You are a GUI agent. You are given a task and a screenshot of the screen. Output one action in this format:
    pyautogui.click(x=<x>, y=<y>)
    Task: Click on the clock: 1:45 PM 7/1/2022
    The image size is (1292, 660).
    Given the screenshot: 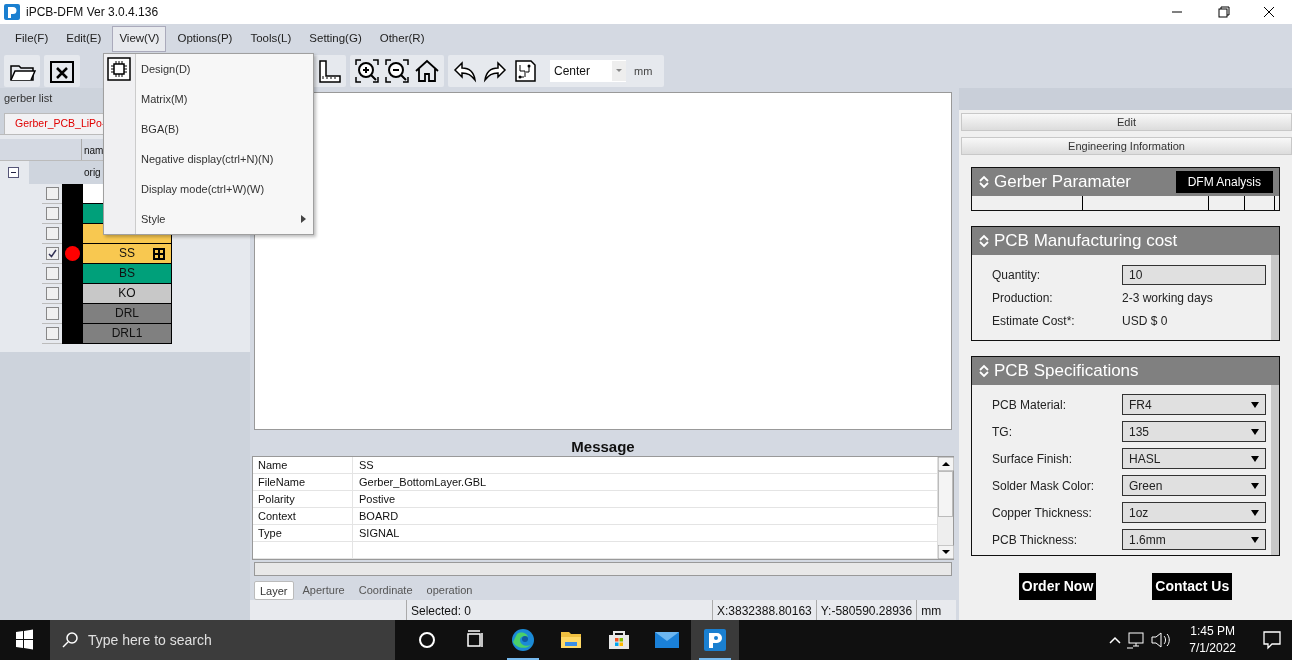 What is the action you would take?
    pyautogui.click(x=1212, y=640)
    